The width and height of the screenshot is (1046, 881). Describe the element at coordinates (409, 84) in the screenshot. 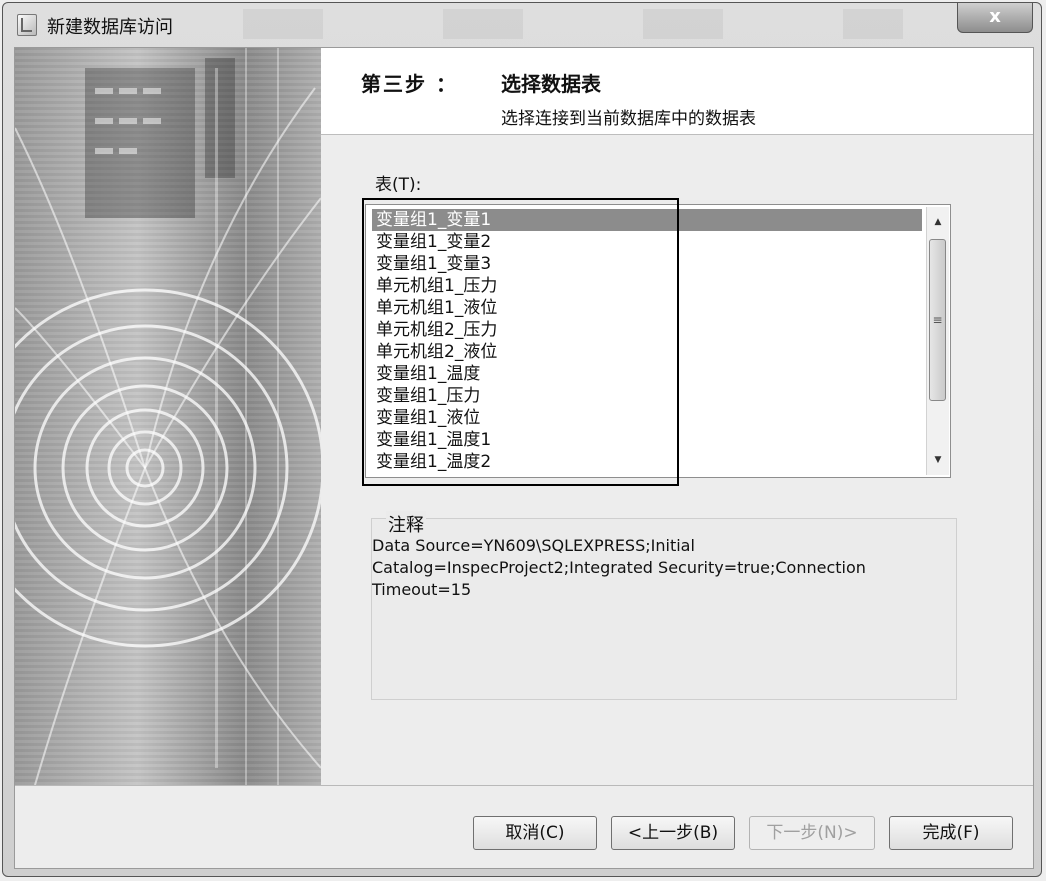

I see `step-label: 第三步 ：` at that location.